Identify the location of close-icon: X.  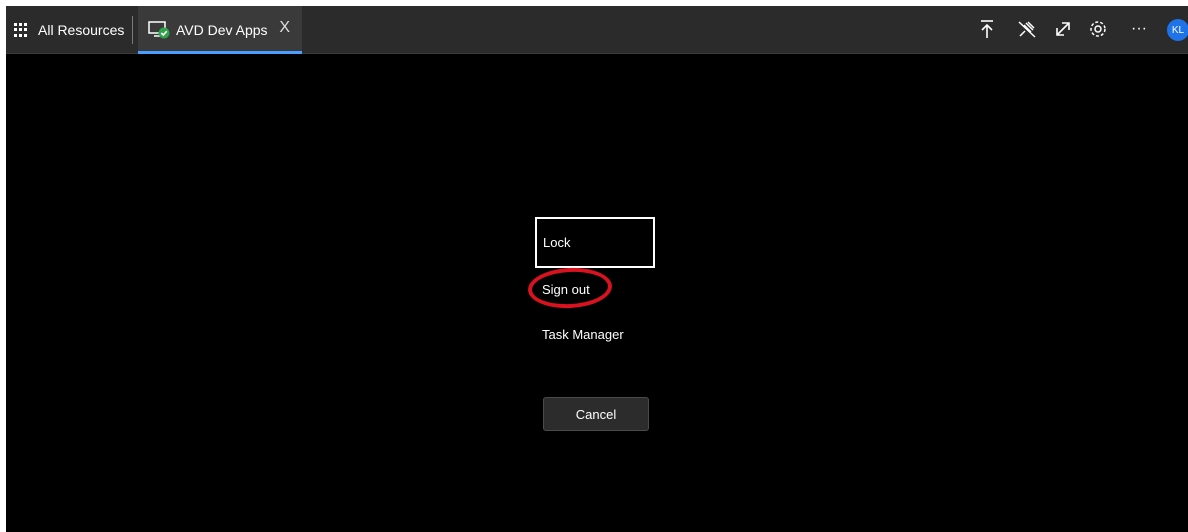
(284, 28).